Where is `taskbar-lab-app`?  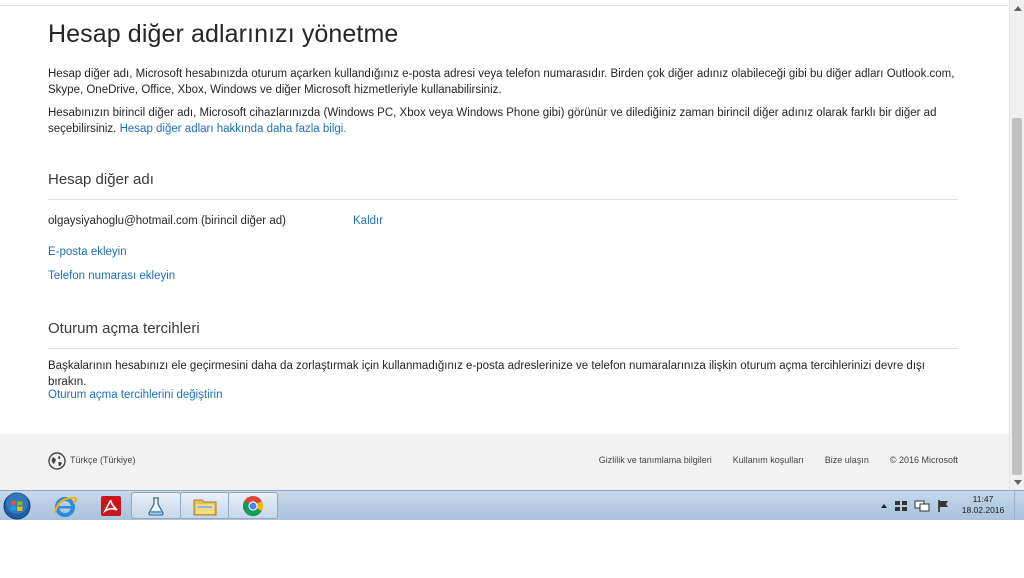
taskbar-lab-app is located at coordinates (156, 505).